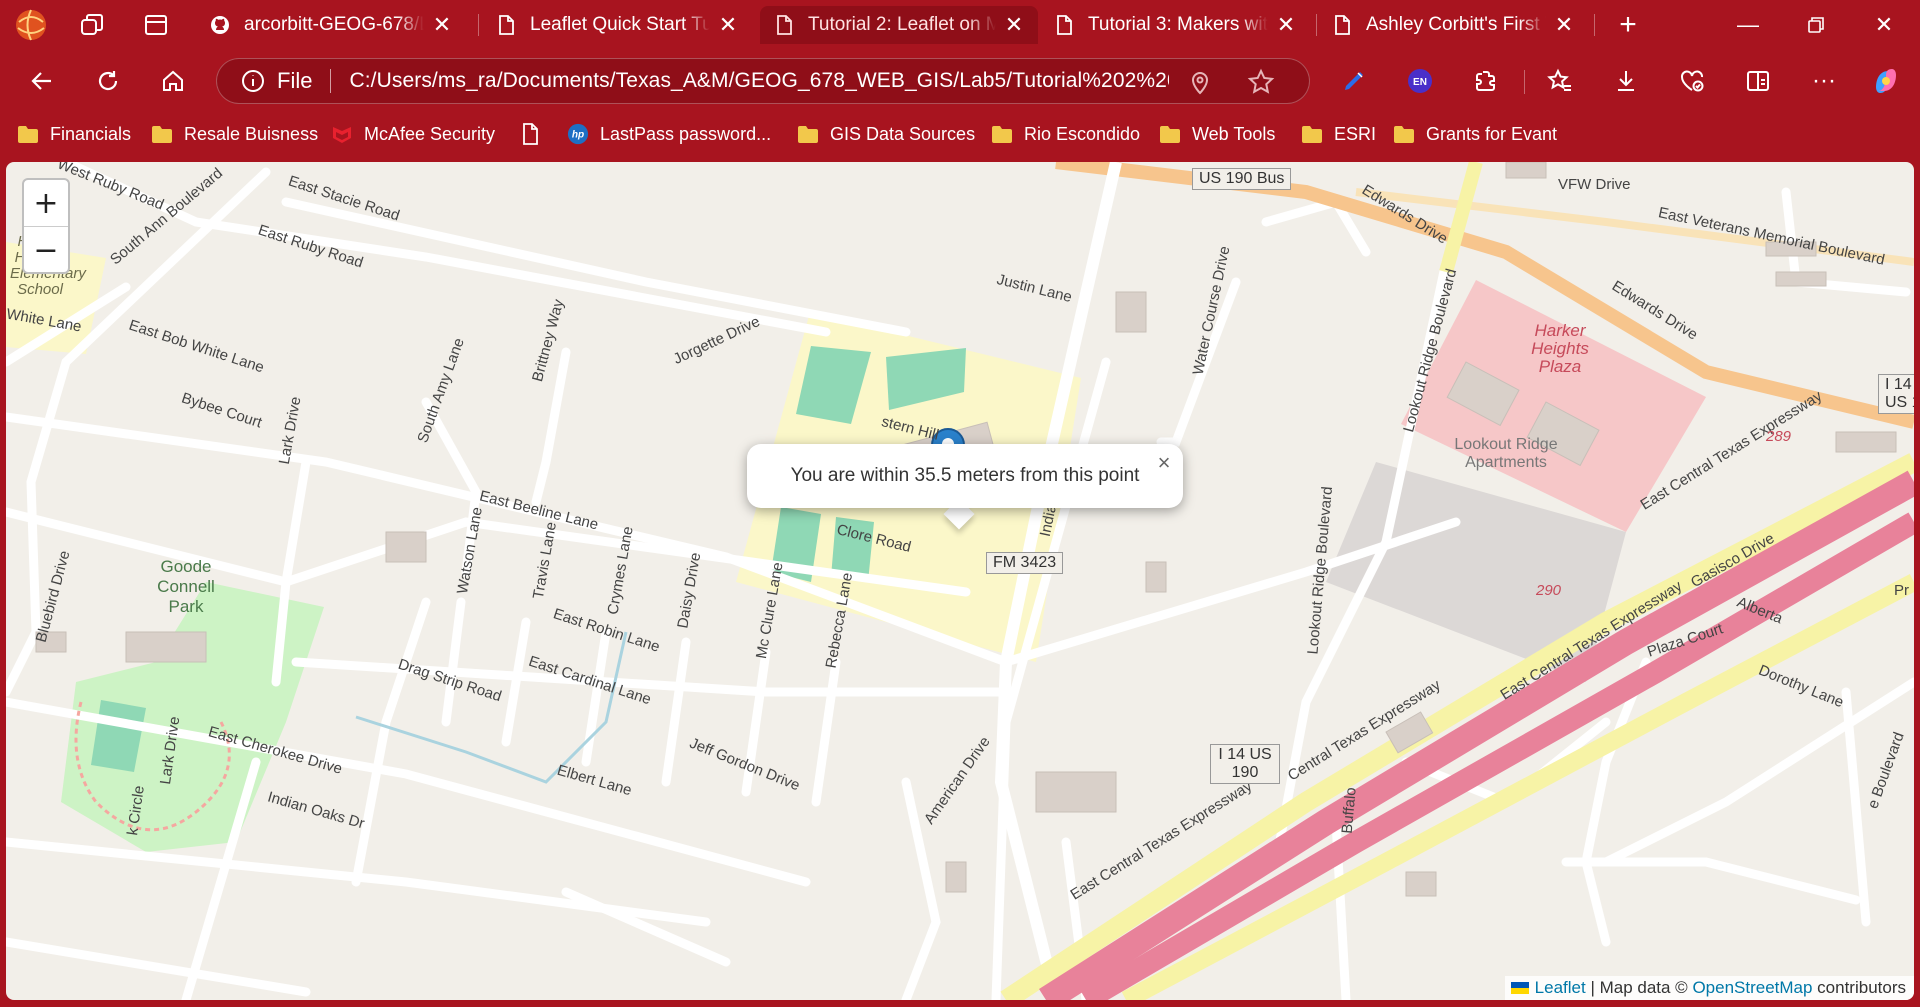 This screenshot has width=1920, height=1007. Describe the element at coordinates (42, 81) in the screenshot. I see `back-button` at that location.